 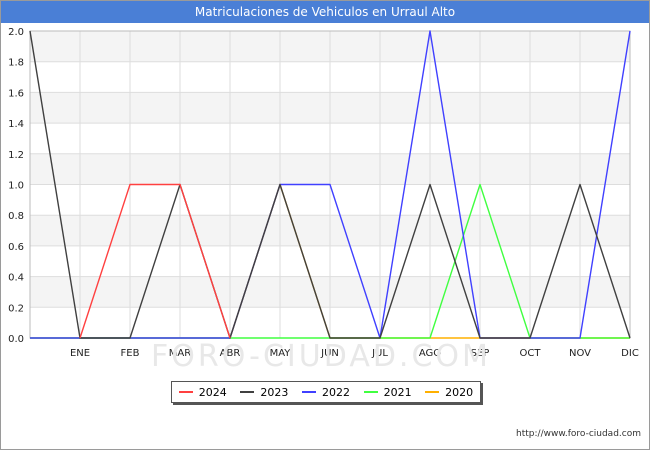 I want to click on y-tick-label: 0.2, so click(x=16, y=308).